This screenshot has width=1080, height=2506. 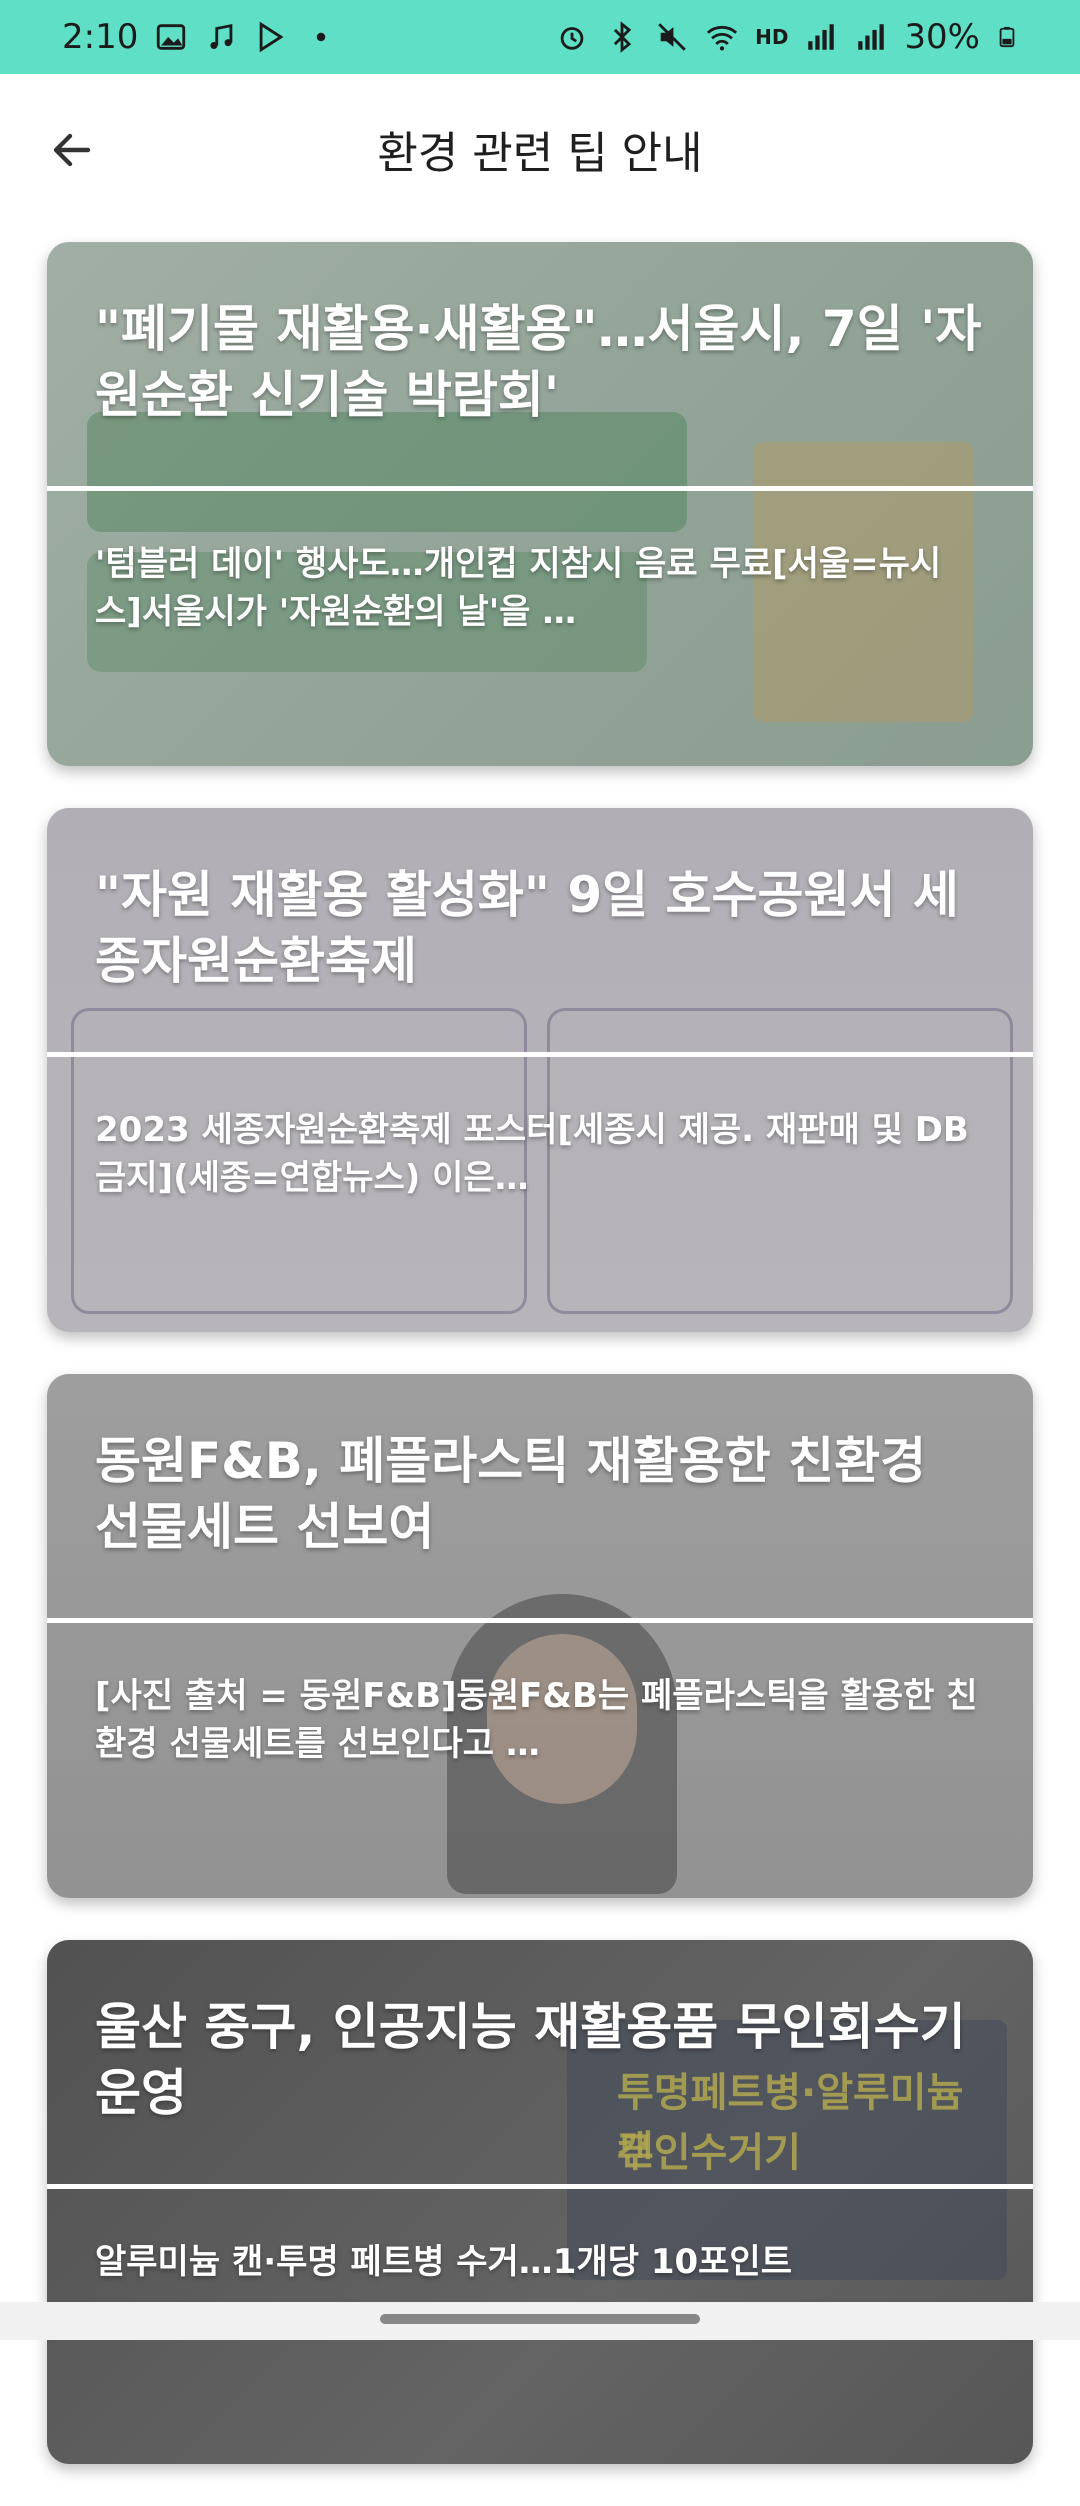 I want to click on play-store-icon, so click(x=272, y=37).